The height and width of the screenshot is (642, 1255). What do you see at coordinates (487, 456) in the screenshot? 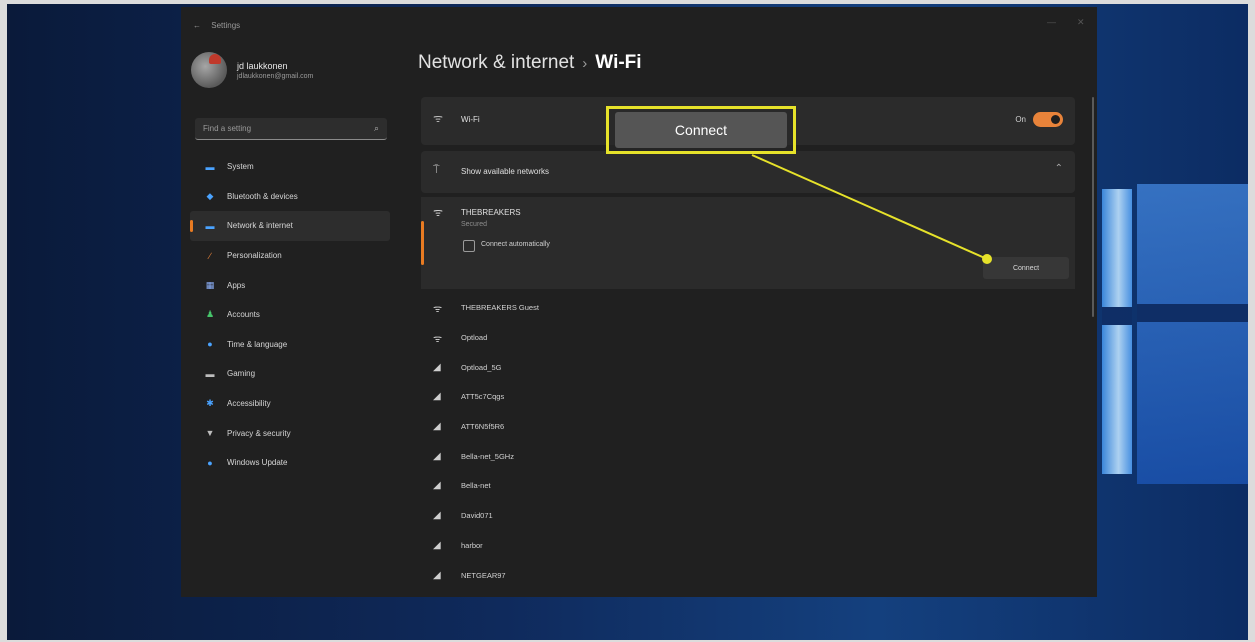
I see `network-name: Bella-net_5GHz` at bounding box center [487, 456].